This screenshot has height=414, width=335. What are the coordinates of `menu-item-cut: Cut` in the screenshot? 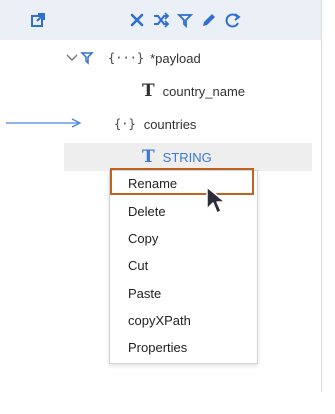 It's located at (138, 266).